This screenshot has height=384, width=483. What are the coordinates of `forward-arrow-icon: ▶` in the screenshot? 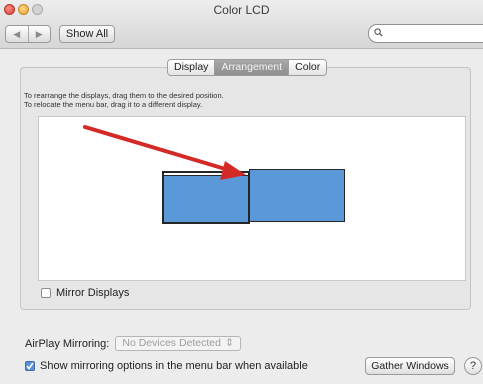 It's located at (39, 33).